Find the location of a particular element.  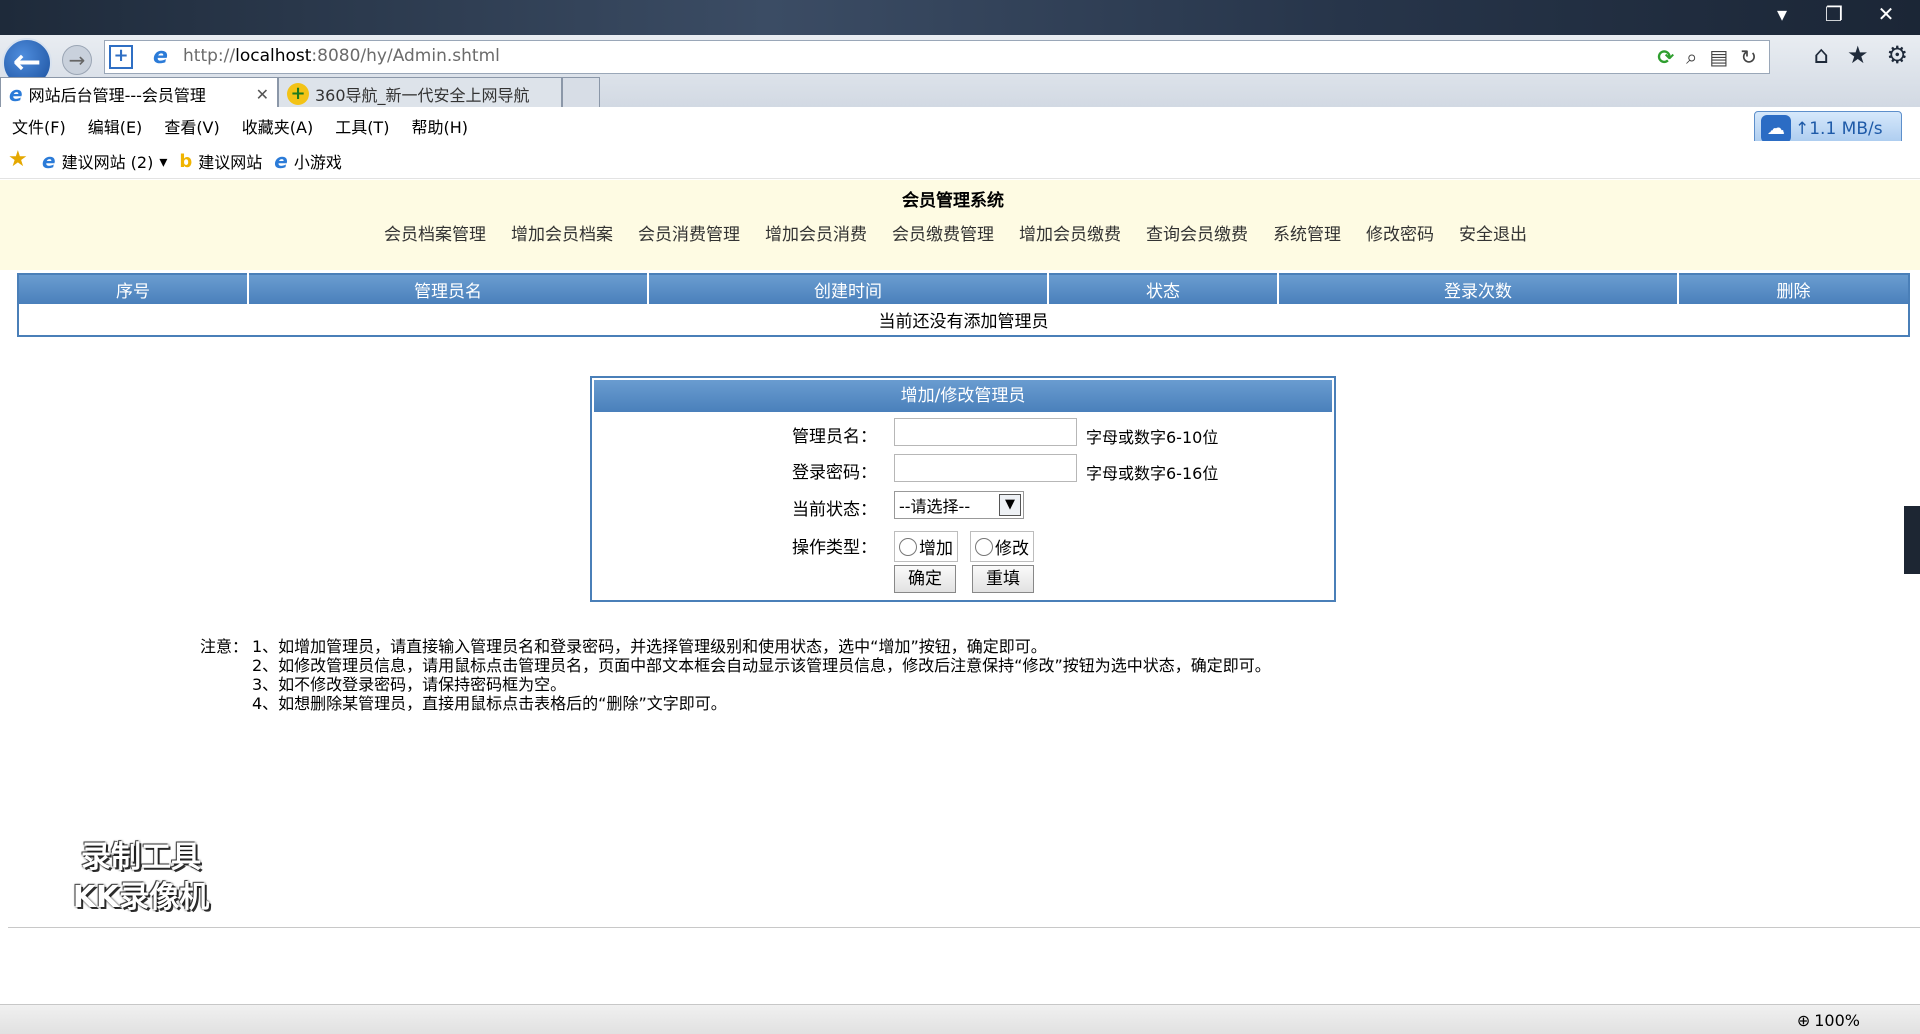

watermark-line: 录制工具 is located at coordinates (141, 857).